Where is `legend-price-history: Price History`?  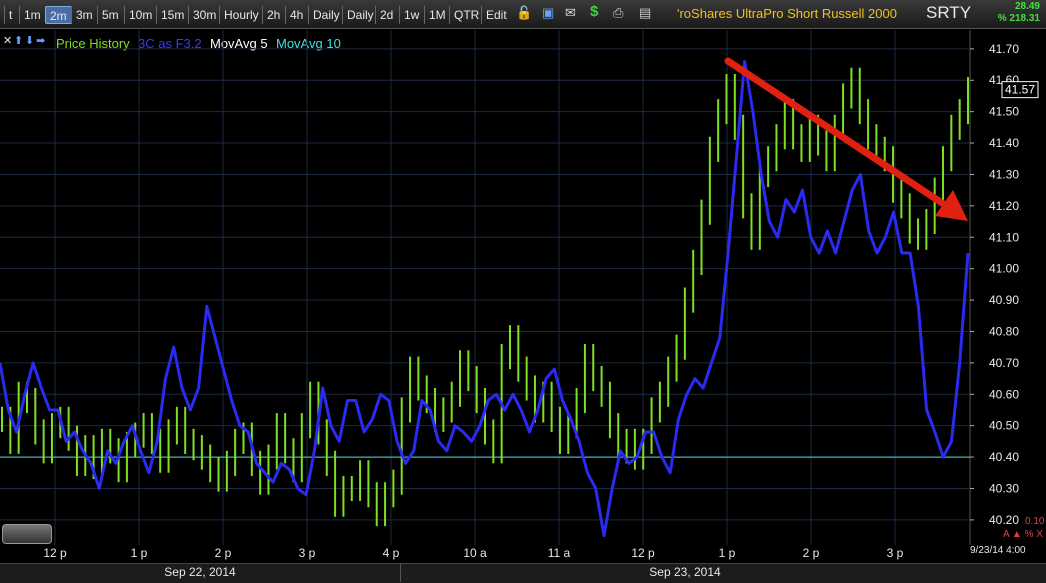 legend-price-history: Price History is located at coordinates (93, 43).